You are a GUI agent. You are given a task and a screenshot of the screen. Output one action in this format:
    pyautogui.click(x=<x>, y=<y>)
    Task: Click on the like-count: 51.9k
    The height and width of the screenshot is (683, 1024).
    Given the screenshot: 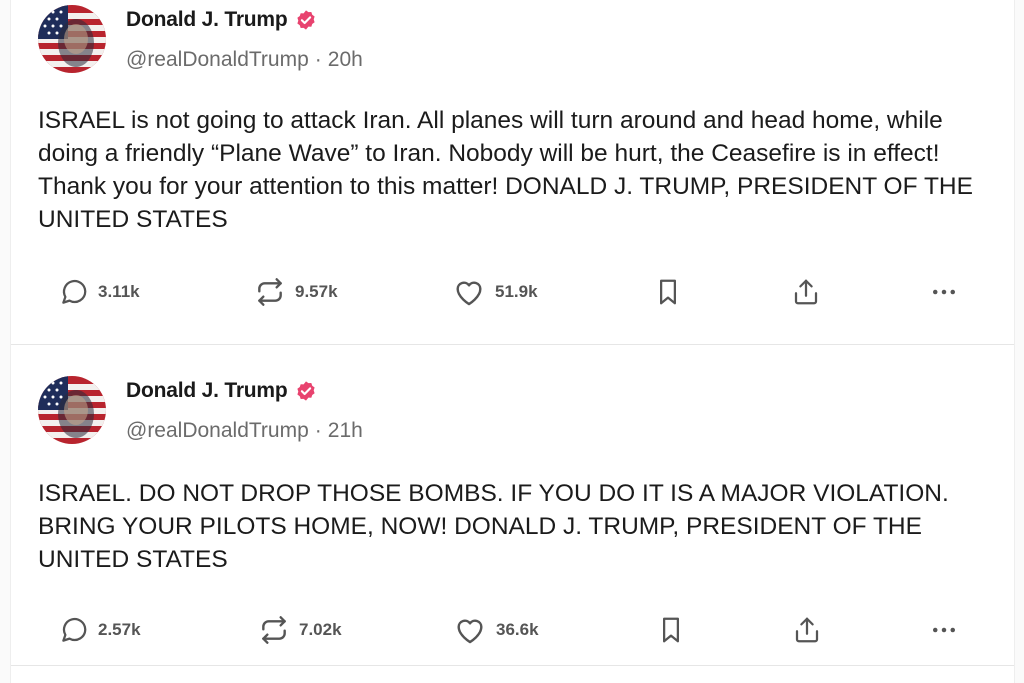 What is the action you would take?
    pyautogui.click(x=516, y=291)
    